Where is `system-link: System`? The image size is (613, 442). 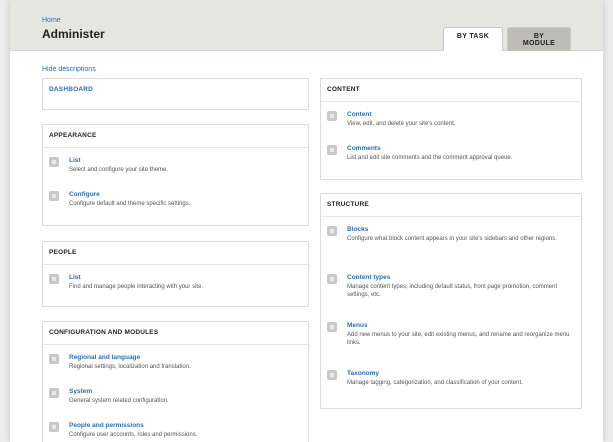
system-link: System is located at coordinates (185, 391).